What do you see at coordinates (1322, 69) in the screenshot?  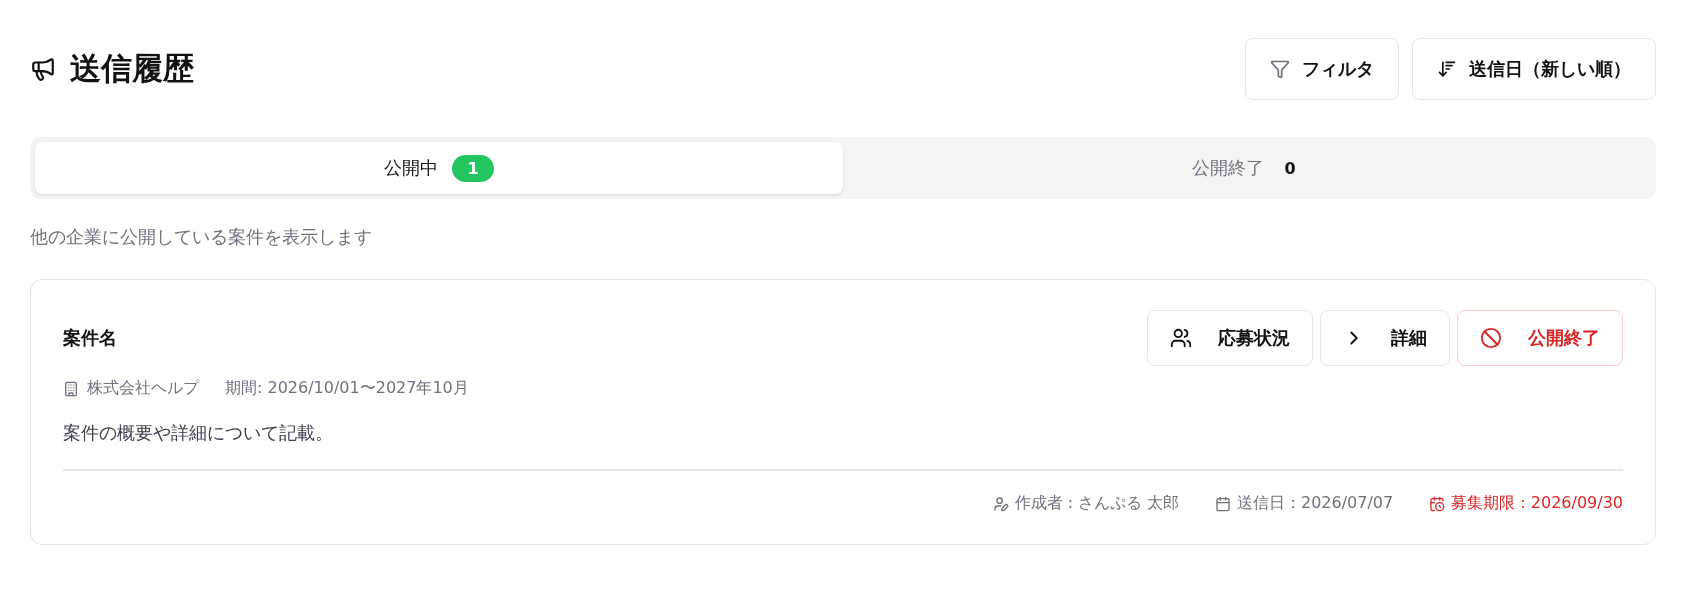 I see `filter-button: フィルタ` at bounding box center [1322, 69].